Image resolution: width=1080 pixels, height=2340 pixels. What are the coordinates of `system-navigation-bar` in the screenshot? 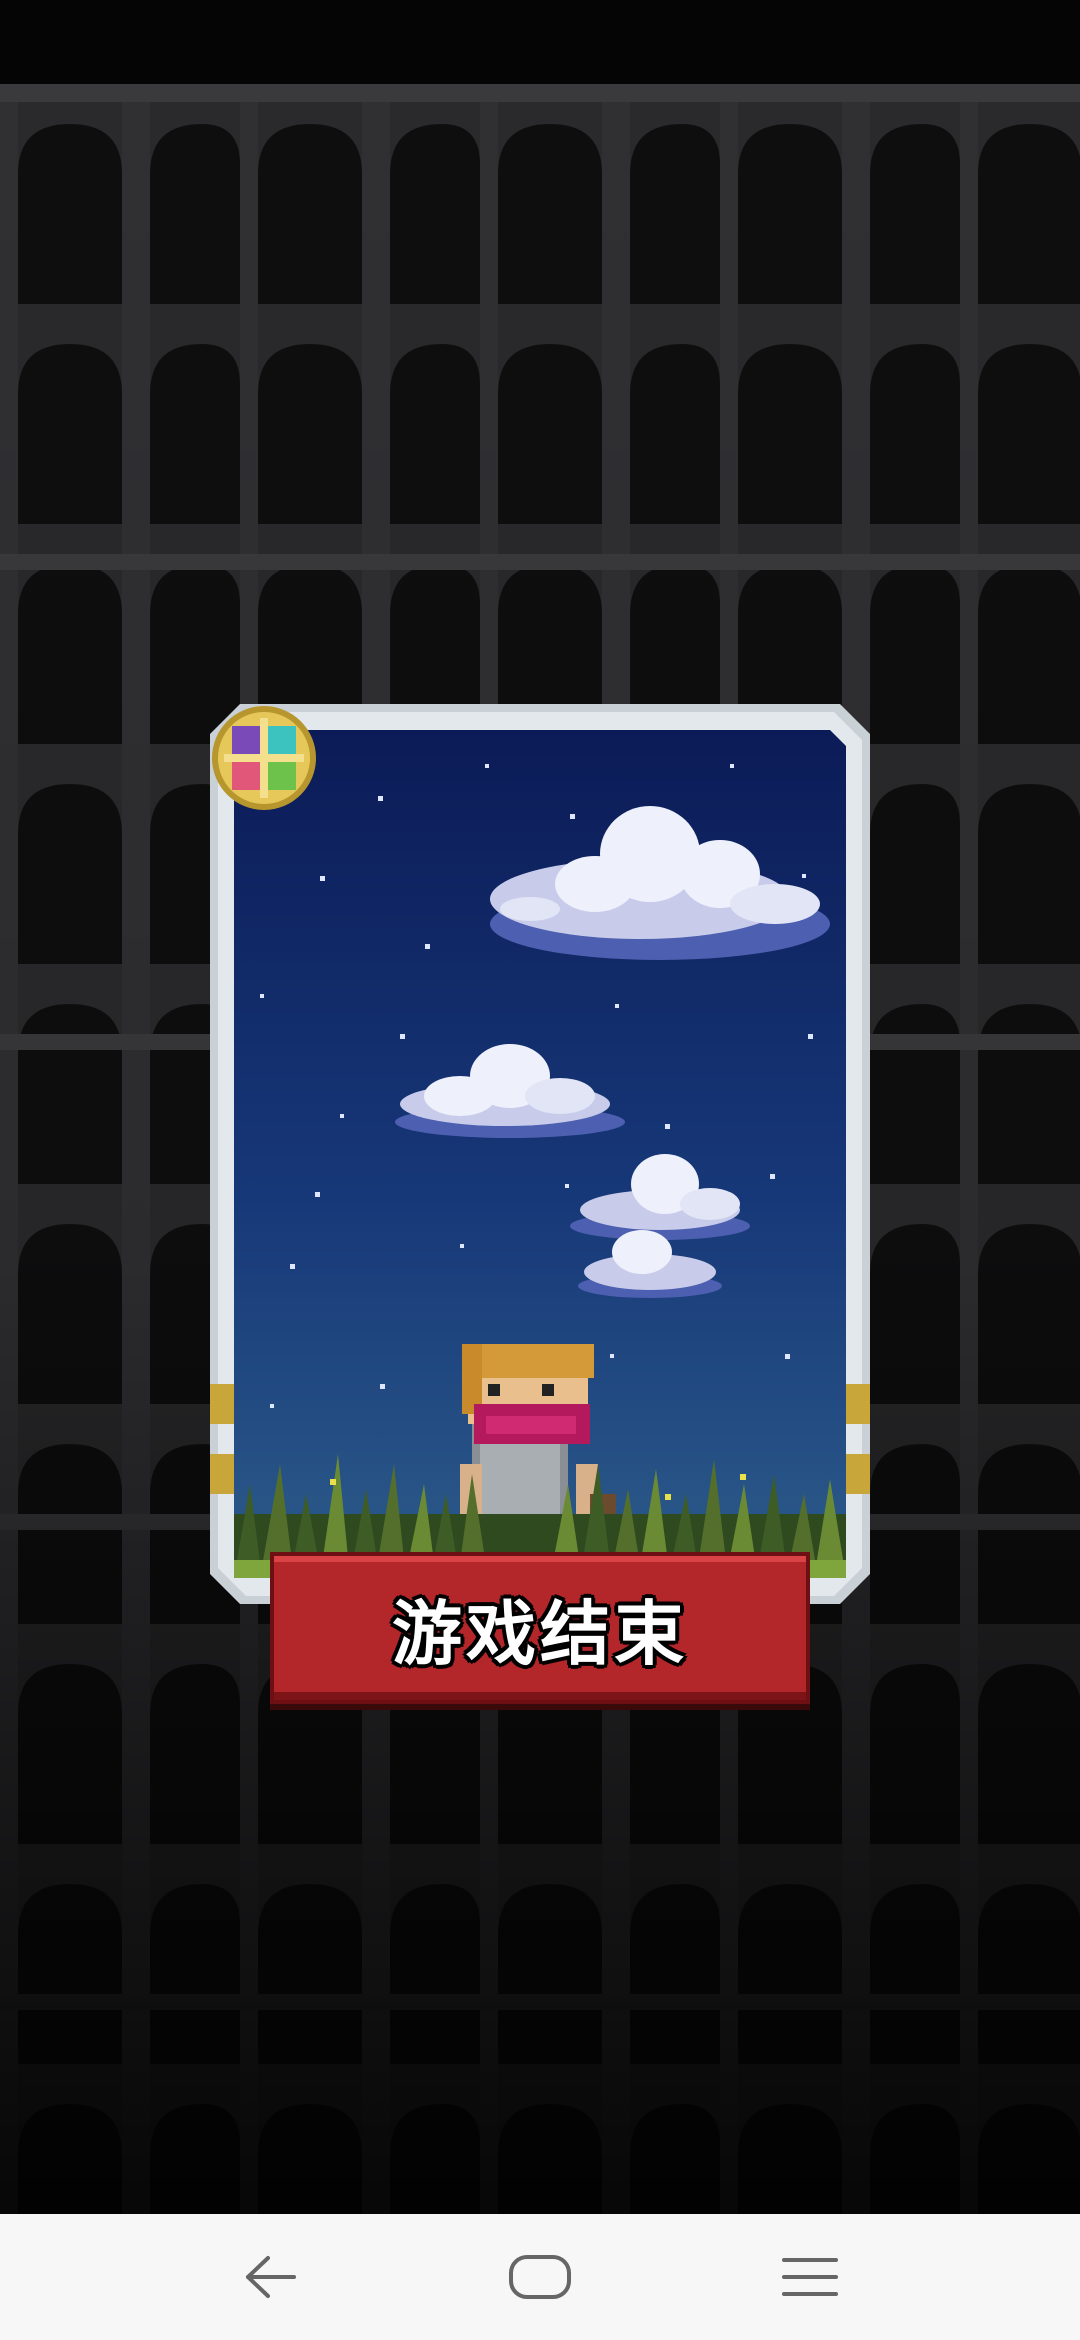 It's located at (540, 2277).